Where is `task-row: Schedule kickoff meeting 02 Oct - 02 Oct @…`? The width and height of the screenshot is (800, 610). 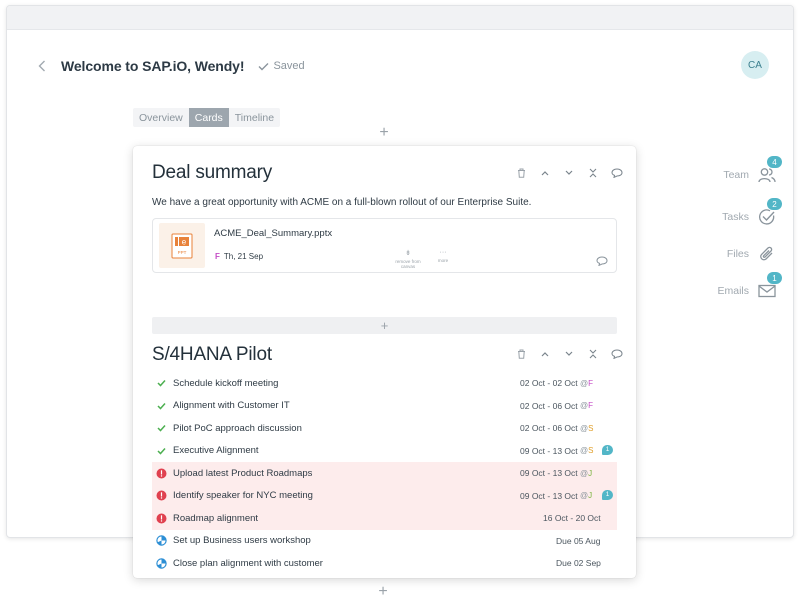 task-row: Schedule kickoff meeting 02 Oct - 02 Oct @… is located at coordinates (384, 383).